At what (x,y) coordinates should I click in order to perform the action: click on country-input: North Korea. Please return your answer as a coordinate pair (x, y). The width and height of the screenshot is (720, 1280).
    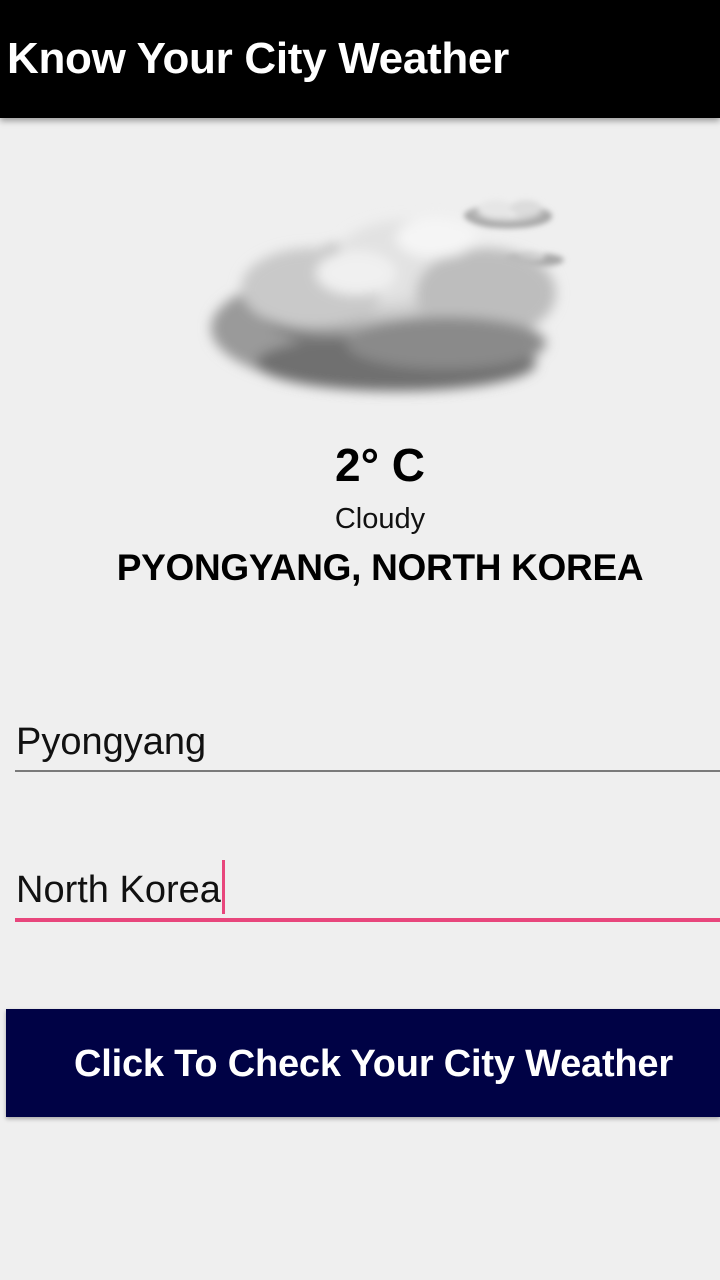
    Looking at the image, I should click on (367, 890).